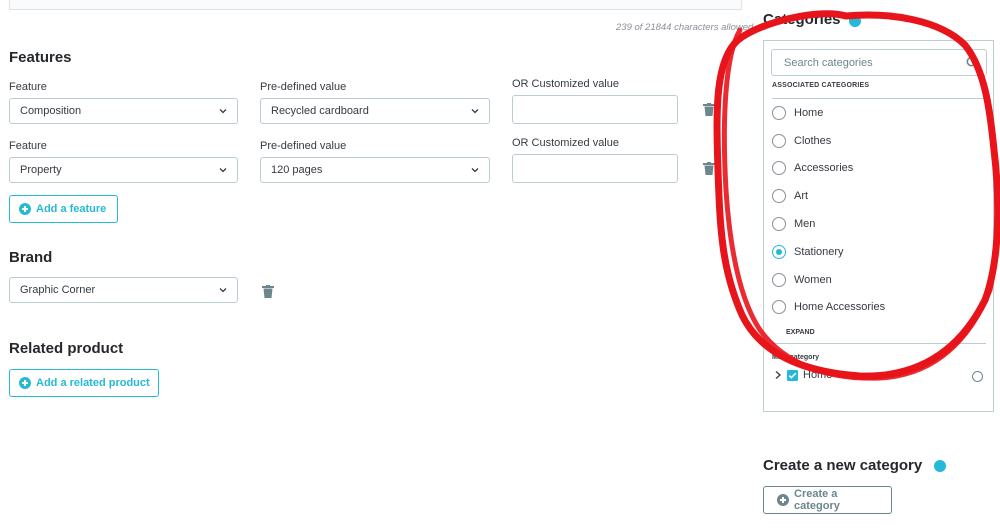 The width and height of the screenshot is (1000, 529). I want to click on associated-categories-label: ASSOCIATED CATEGORIES, so click(821, 85).